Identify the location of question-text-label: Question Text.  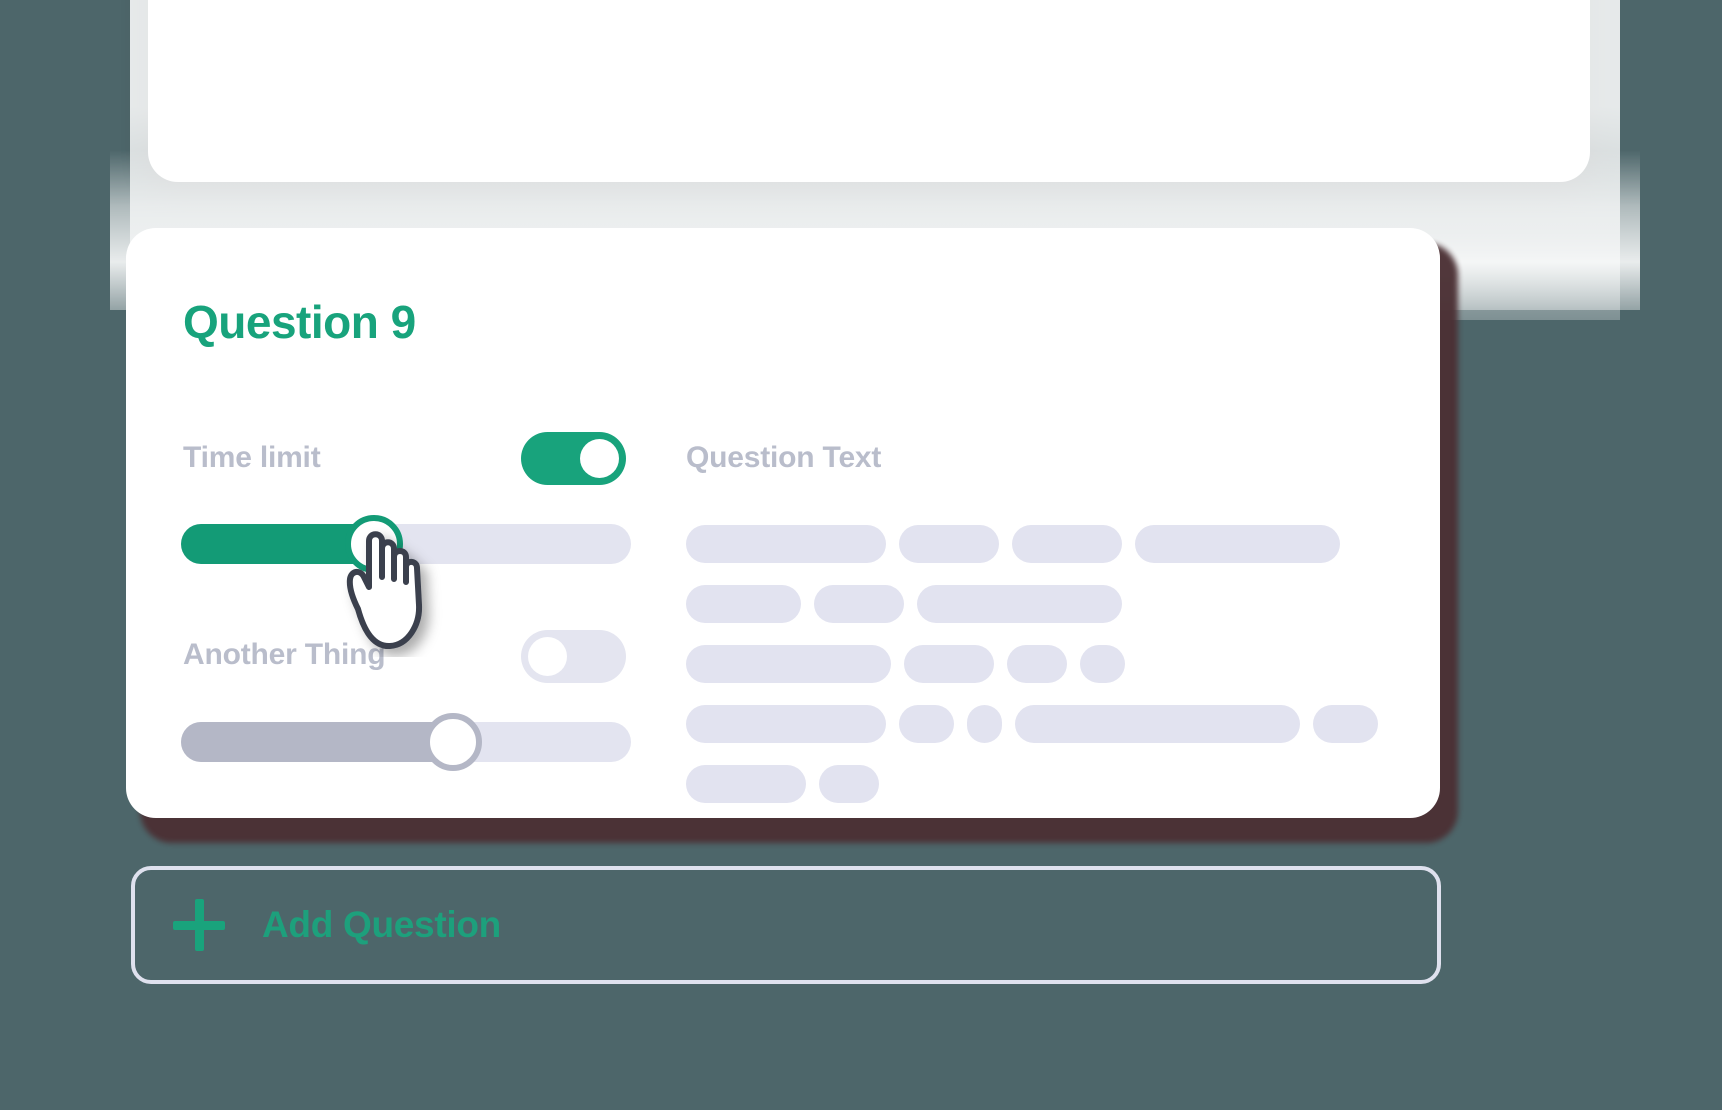
(784, 457).